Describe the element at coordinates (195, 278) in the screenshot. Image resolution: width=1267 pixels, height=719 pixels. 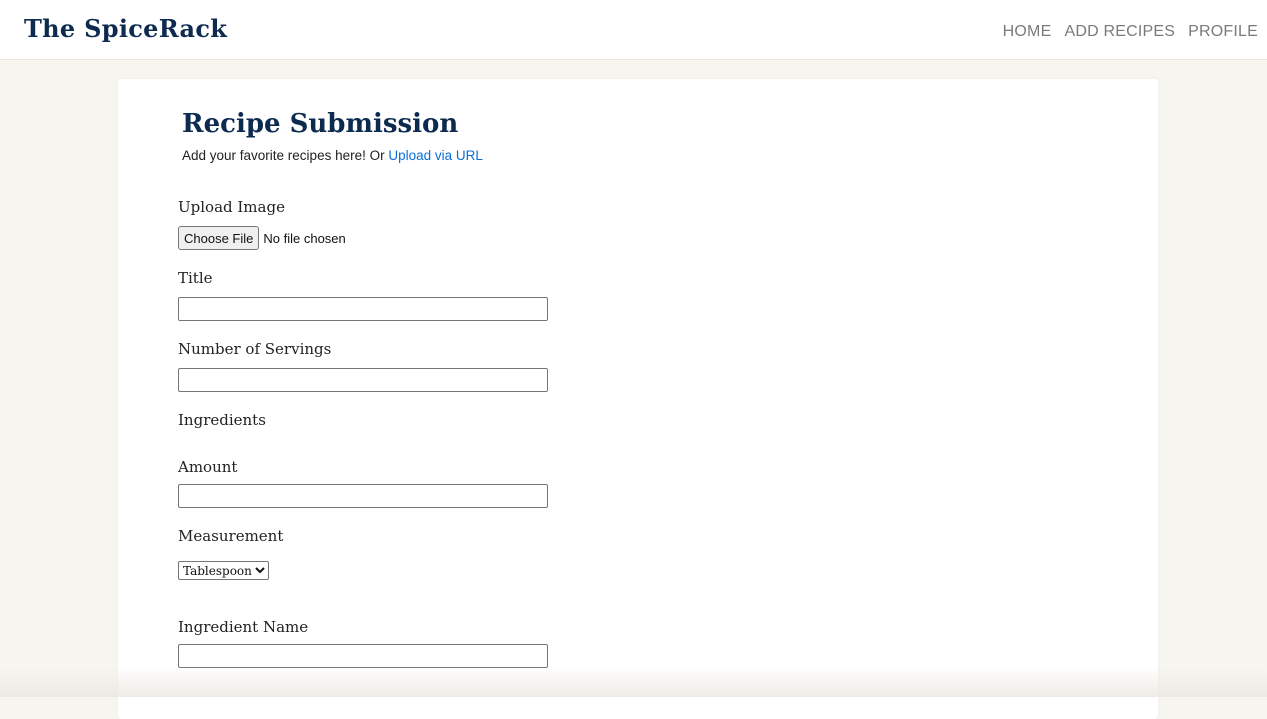
I see `title-label: Title` at that location.